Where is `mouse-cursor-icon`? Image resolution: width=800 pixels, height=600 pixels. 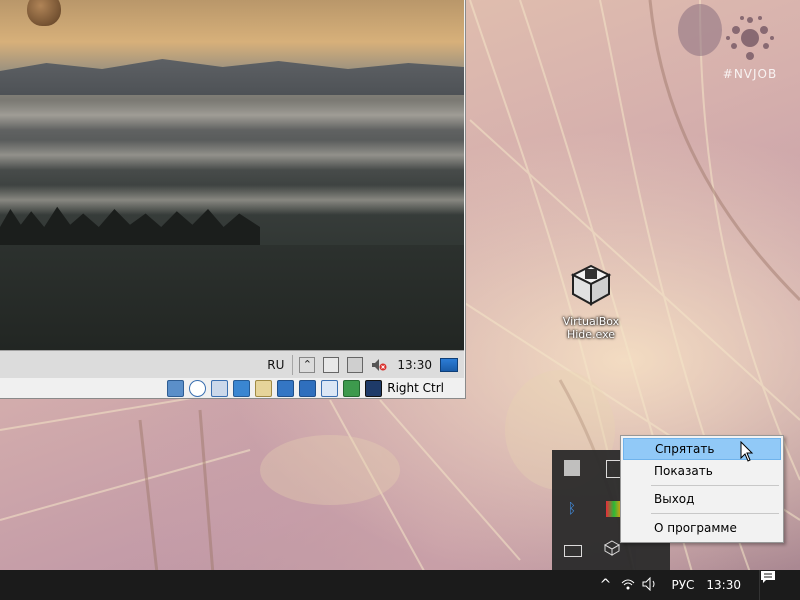 mouse-cursor-icon is located at coordinates (747, 451).